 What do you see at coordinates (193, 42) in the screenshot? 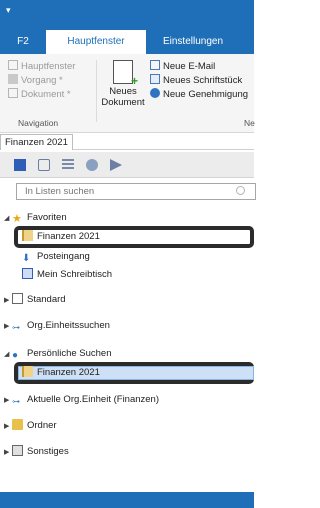
I see `tab-einstellungen: Einstellungen` at bounding box center [193, 42].